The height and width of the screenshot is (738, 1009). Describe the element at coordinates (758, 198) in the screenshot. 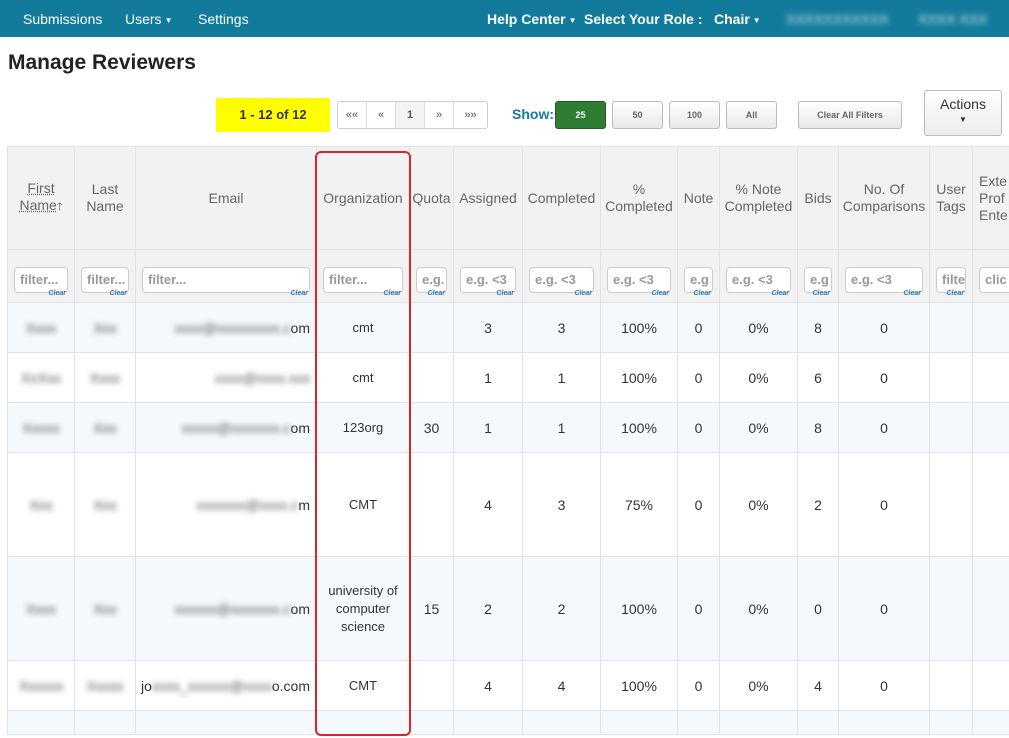

I see `col-pct-note-completed: % Note Completed` at that location.